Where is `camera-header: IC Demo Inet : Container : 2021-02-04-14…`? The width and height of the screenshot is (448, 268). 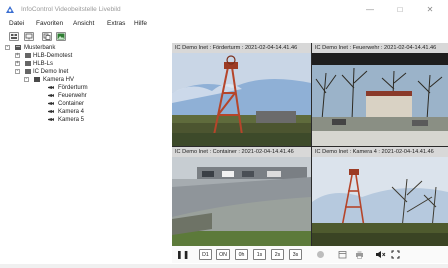 camera-header: IC Demo Inet : Container : 2021-02-04-14… is located at coordinates (241, 152).